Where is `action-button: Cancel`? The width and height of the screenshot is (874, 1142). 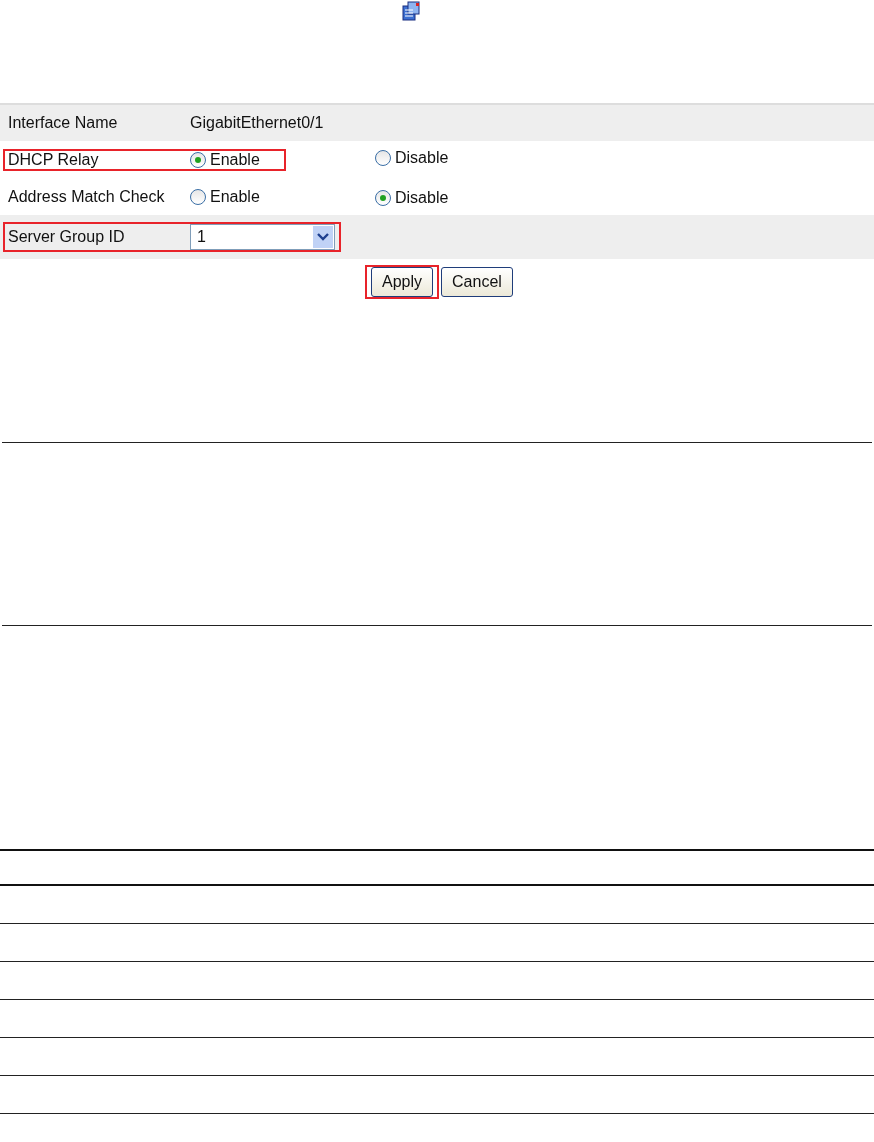
action-button: Cancel is located at coordinates (477, 282).